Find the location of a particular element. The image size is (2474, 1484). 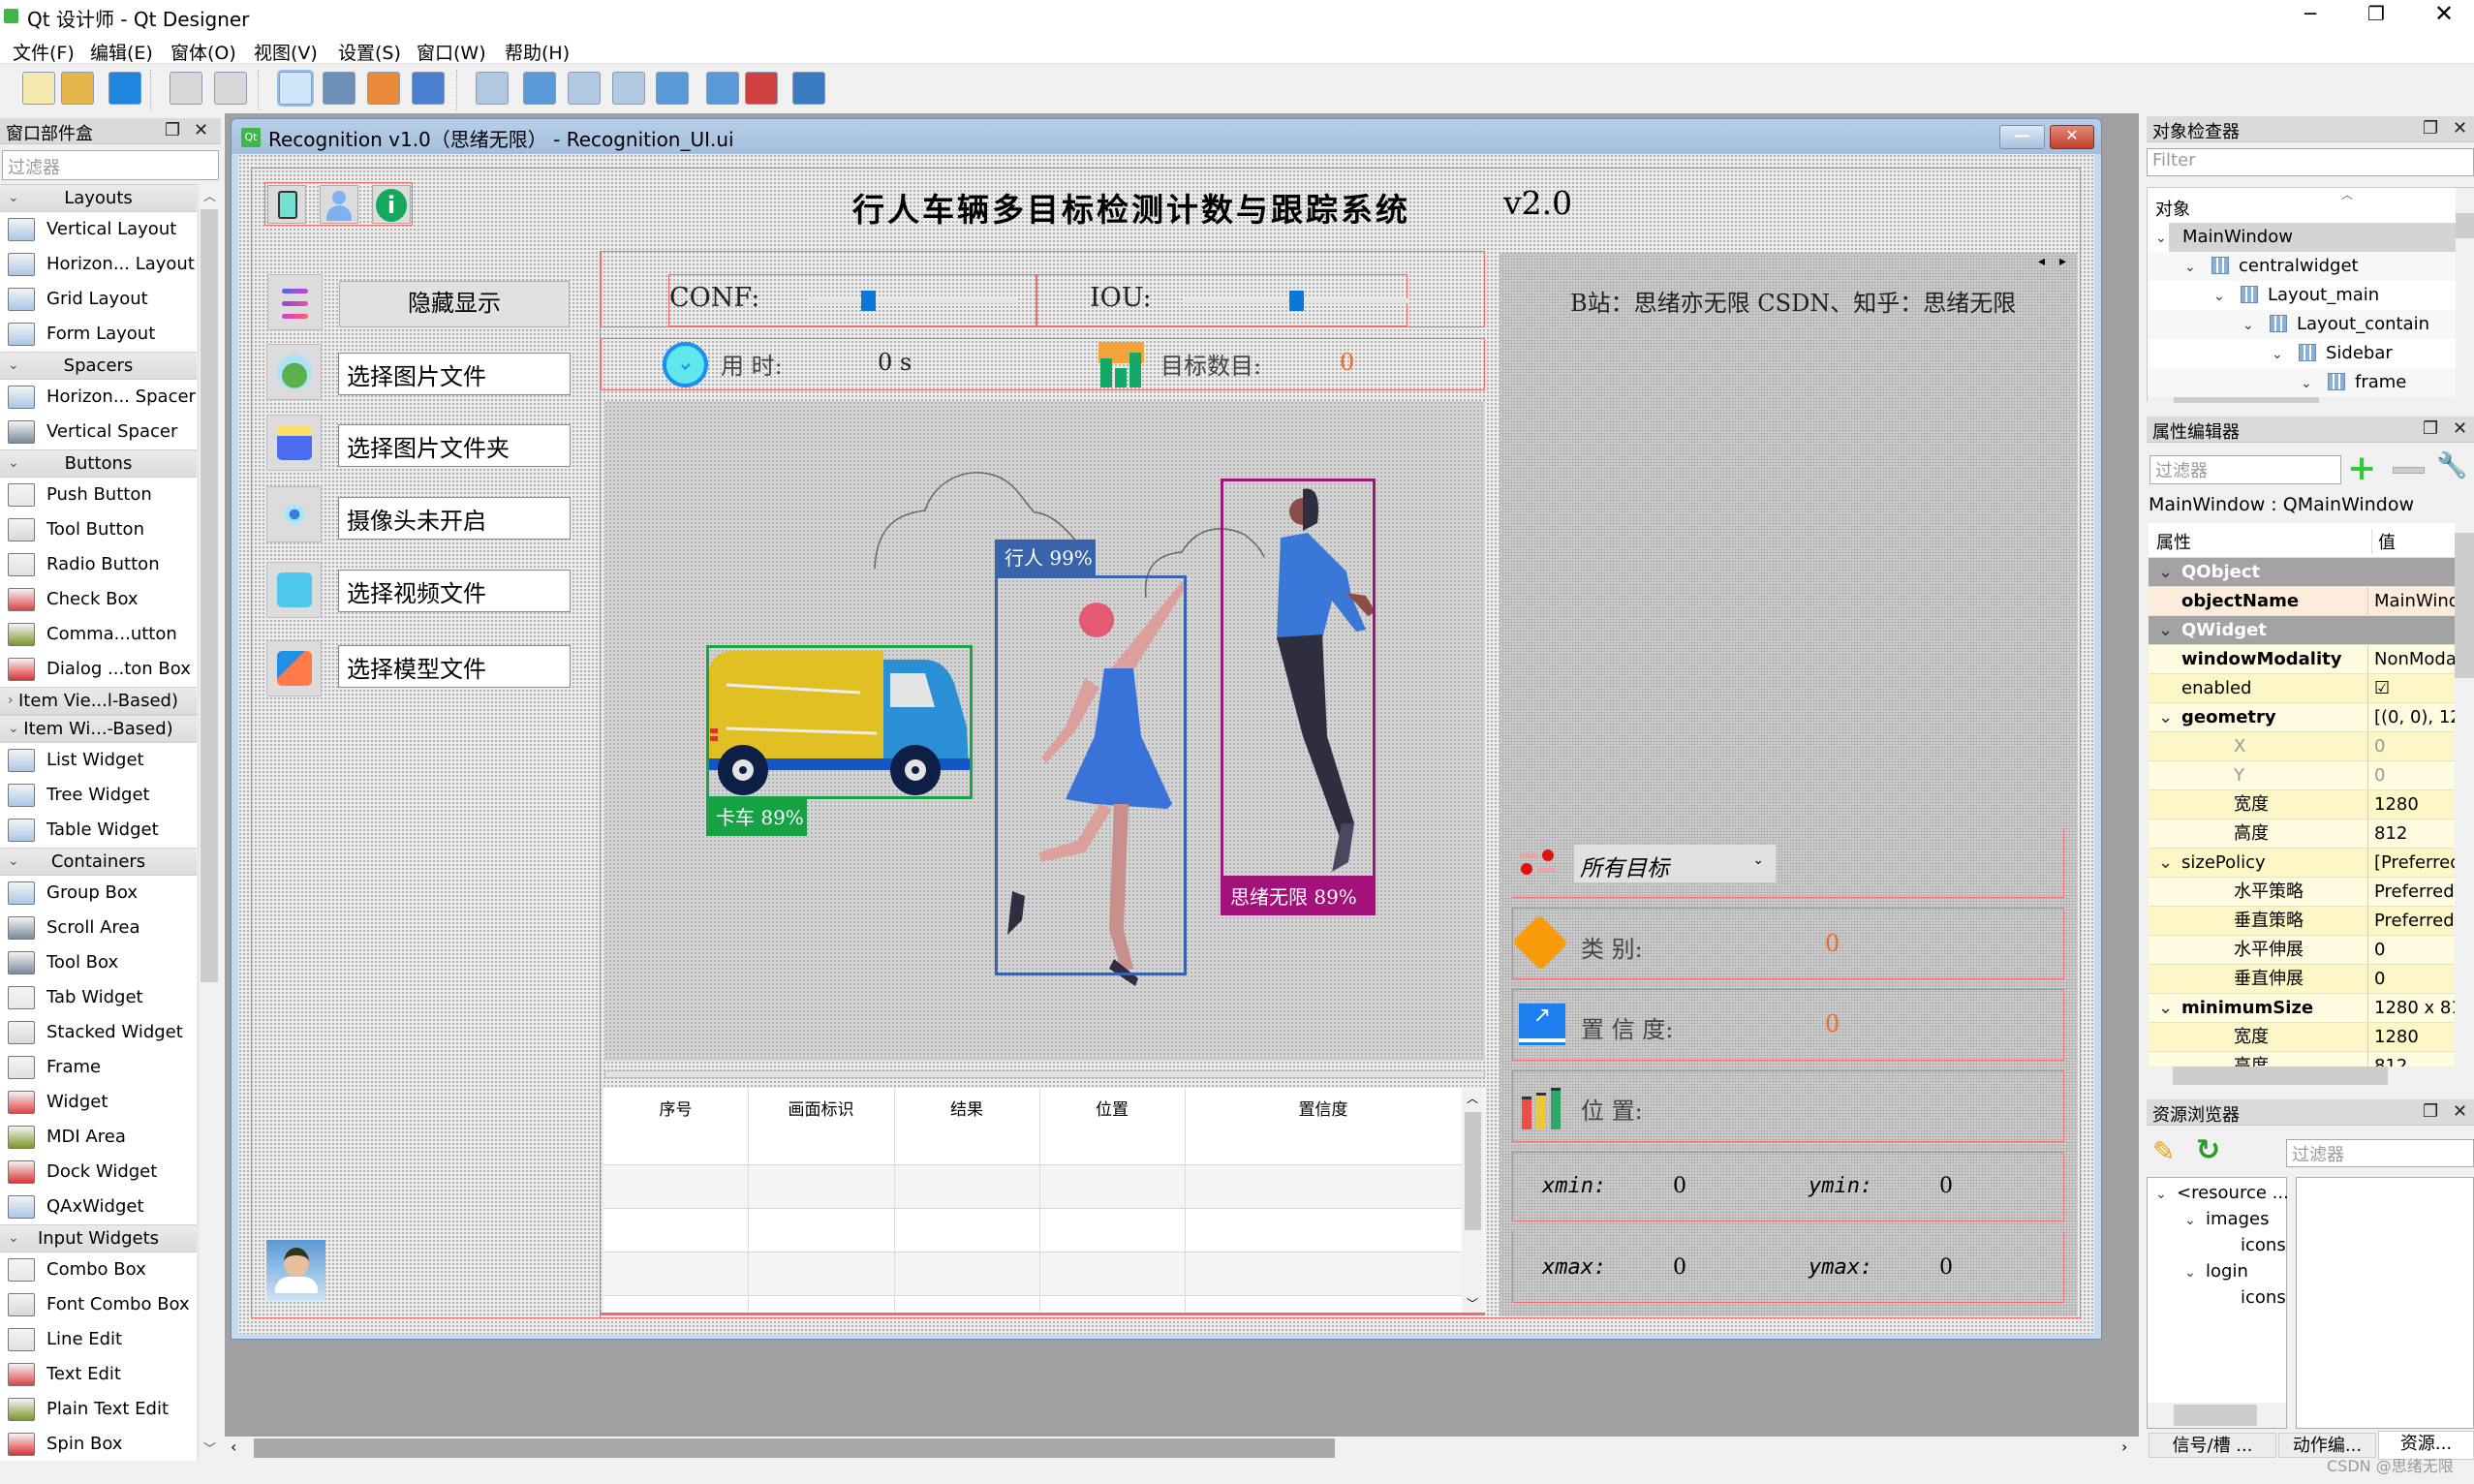

widget-item: Text Edit is located at coordinates (98, 1374).